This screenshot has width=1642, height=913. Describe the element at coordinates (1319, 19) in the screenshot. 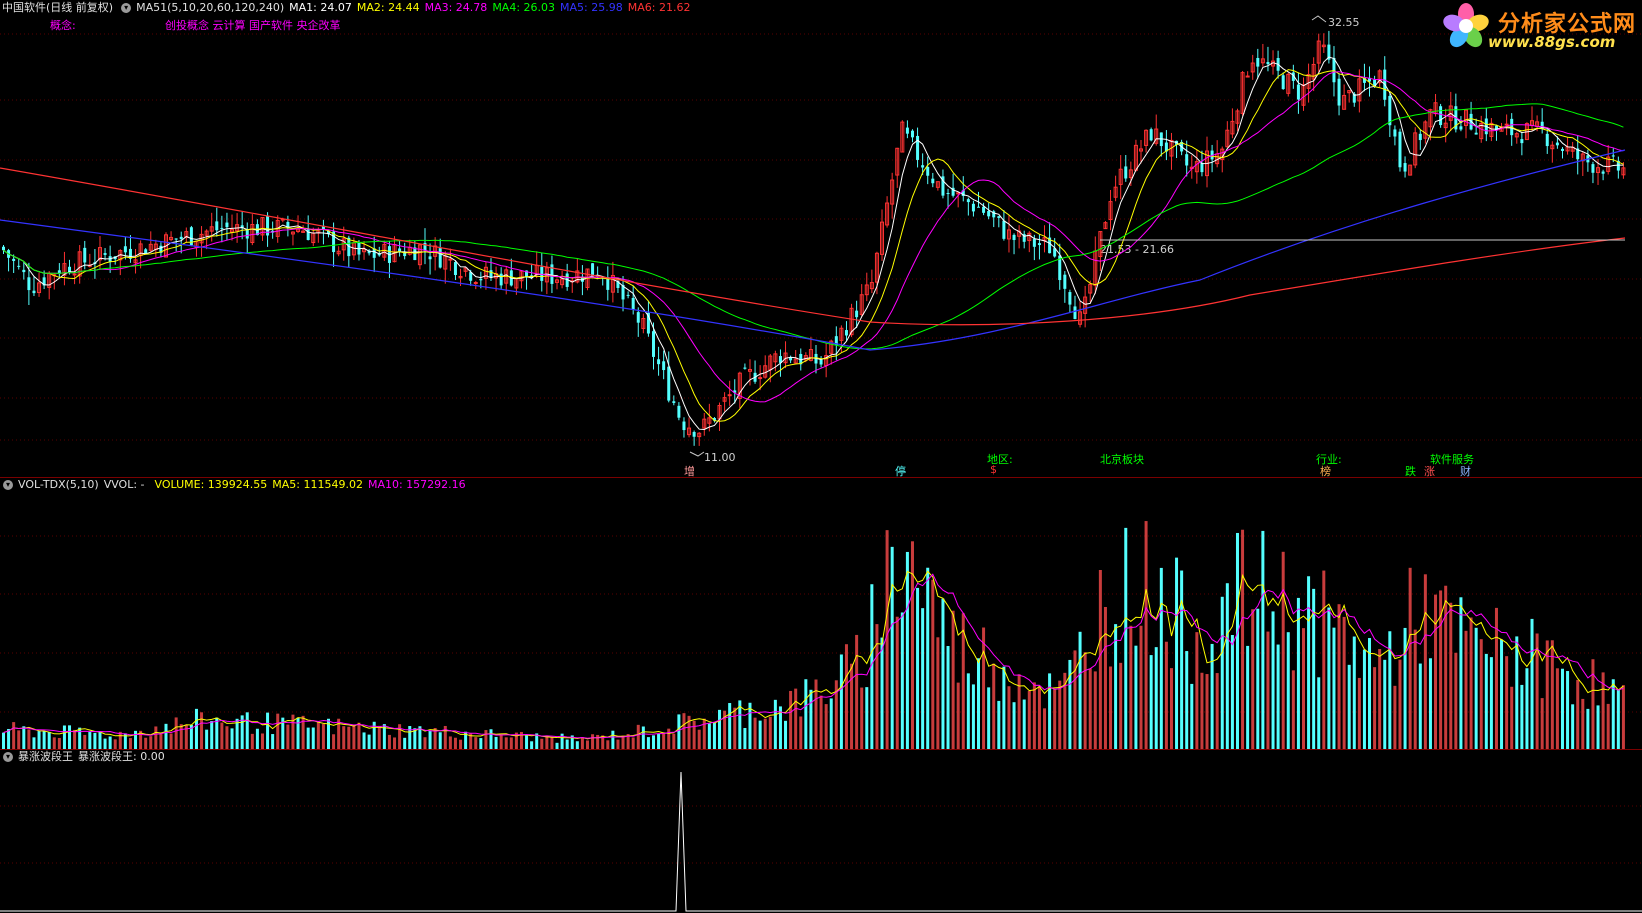

I see `high-marker` at that location.